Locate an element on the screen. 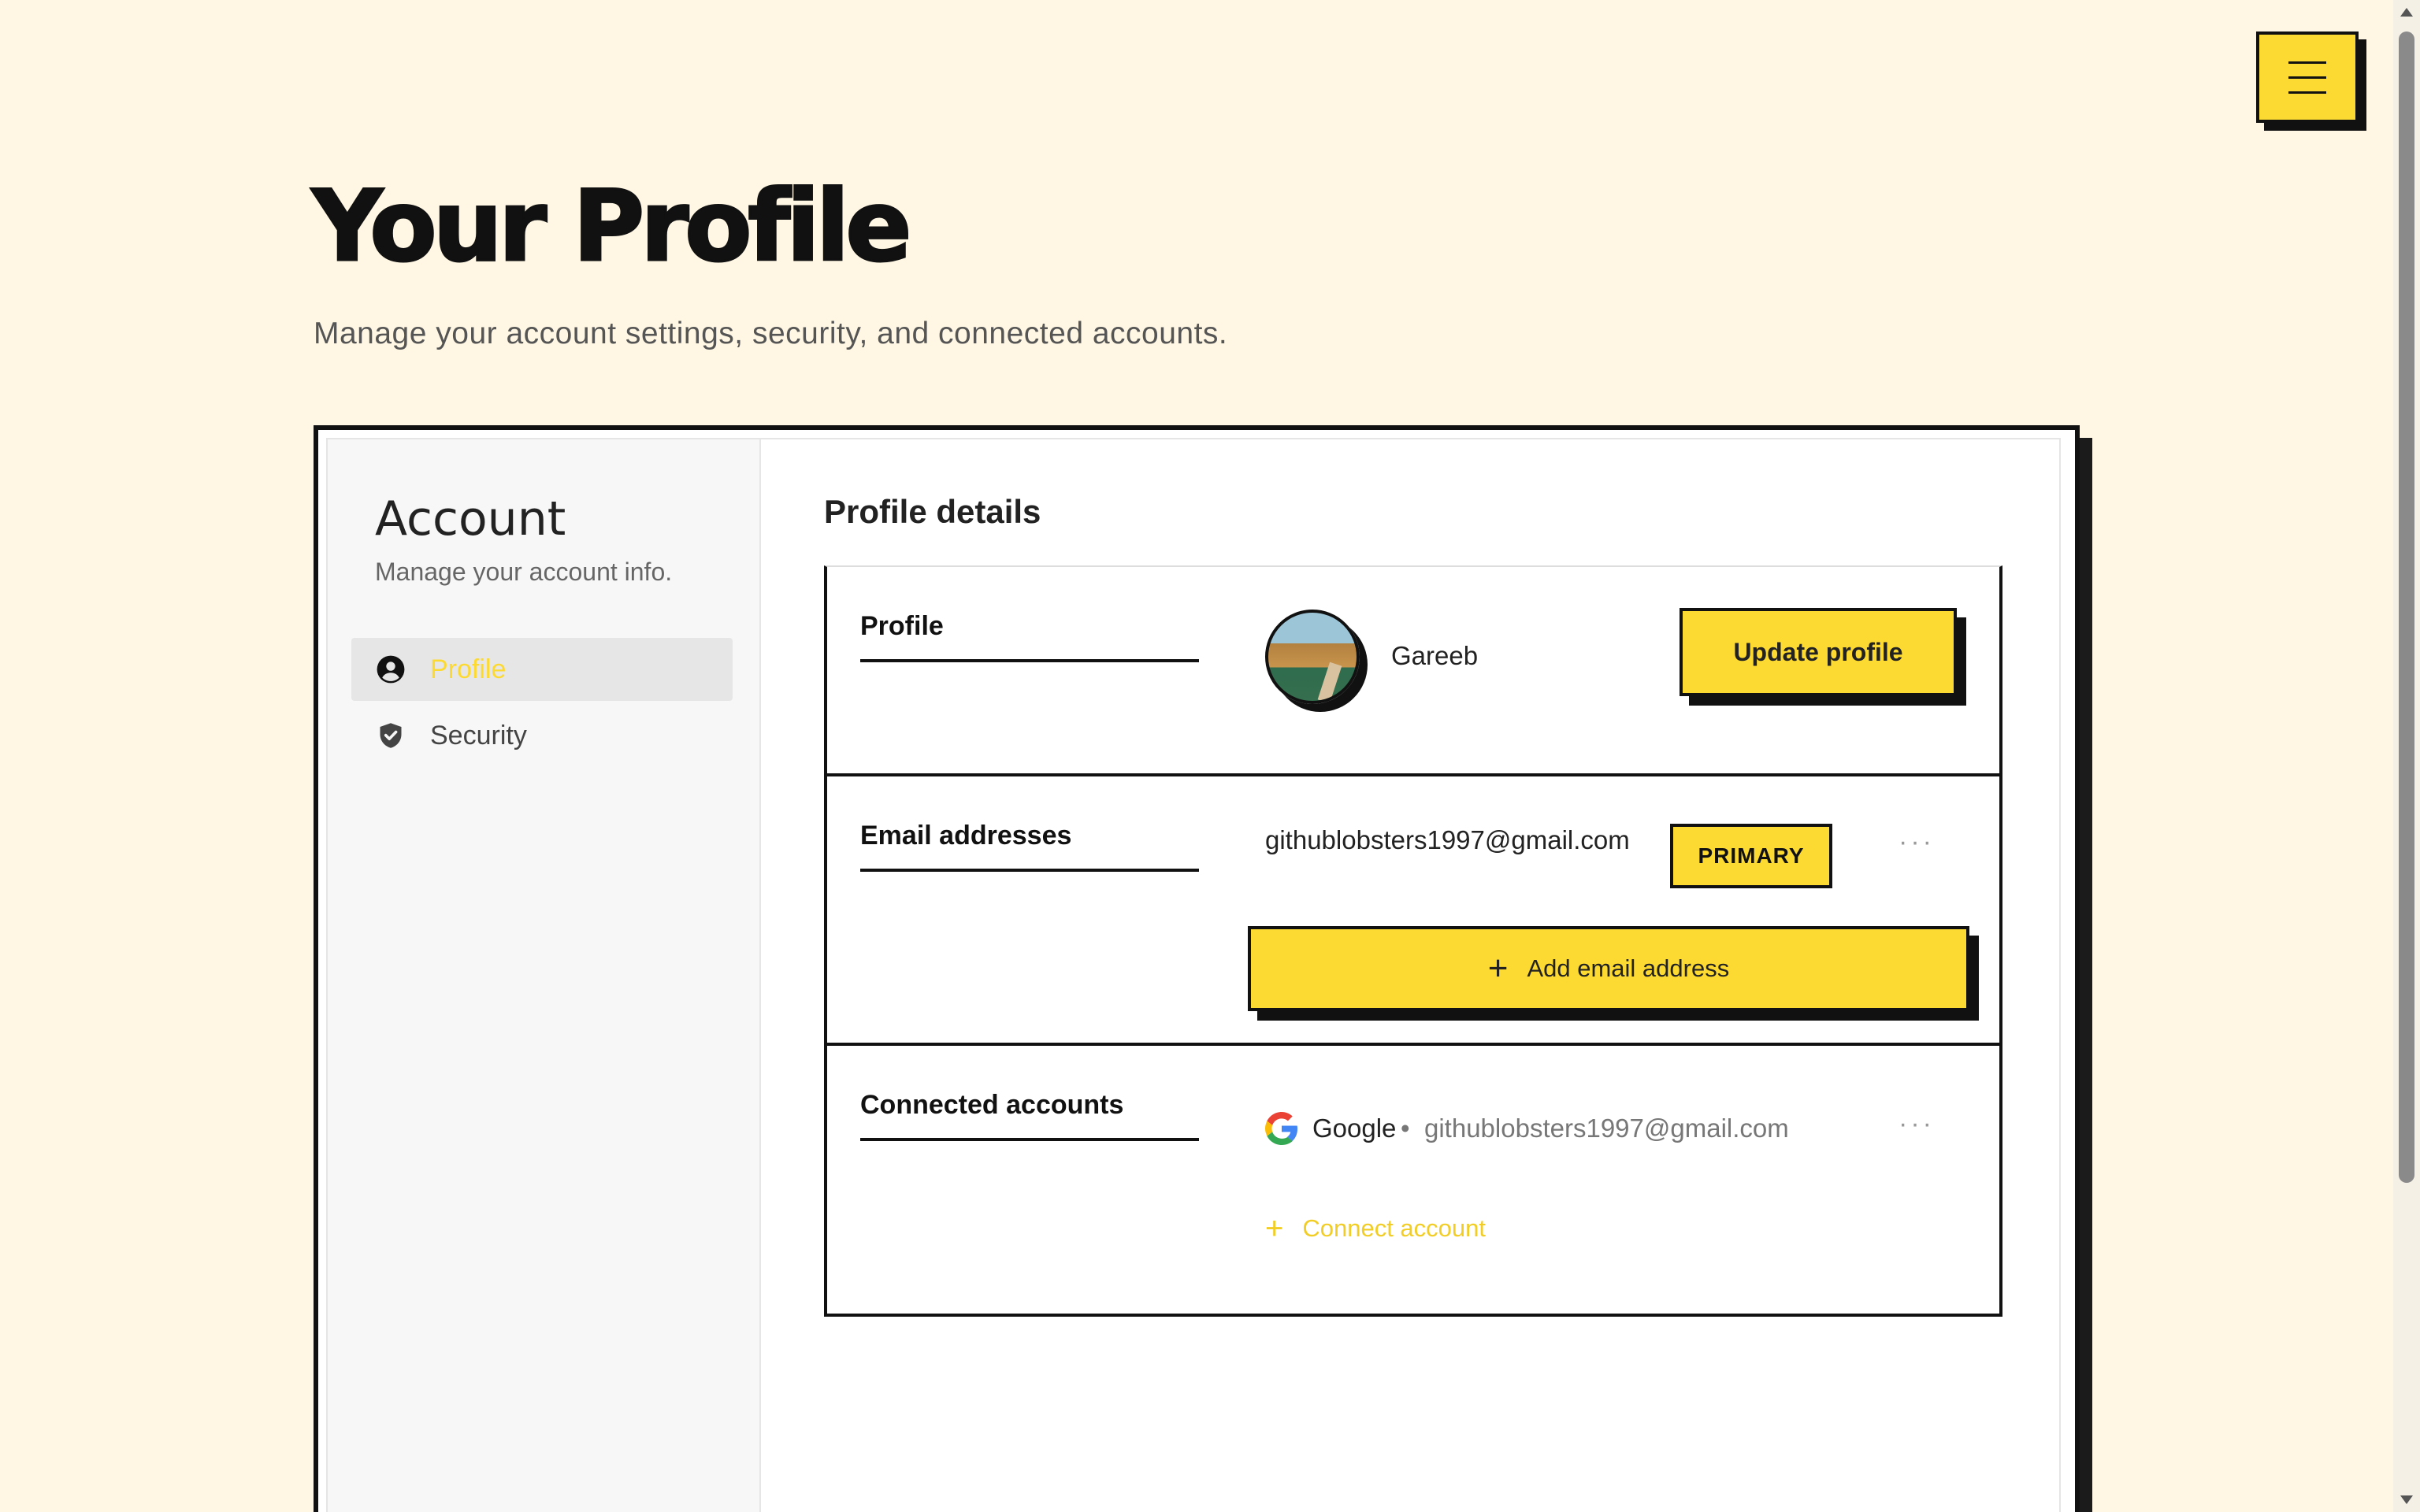 The image size is (2420, 1512). scrollbar-thumb is located at coordinates (2406, 607).